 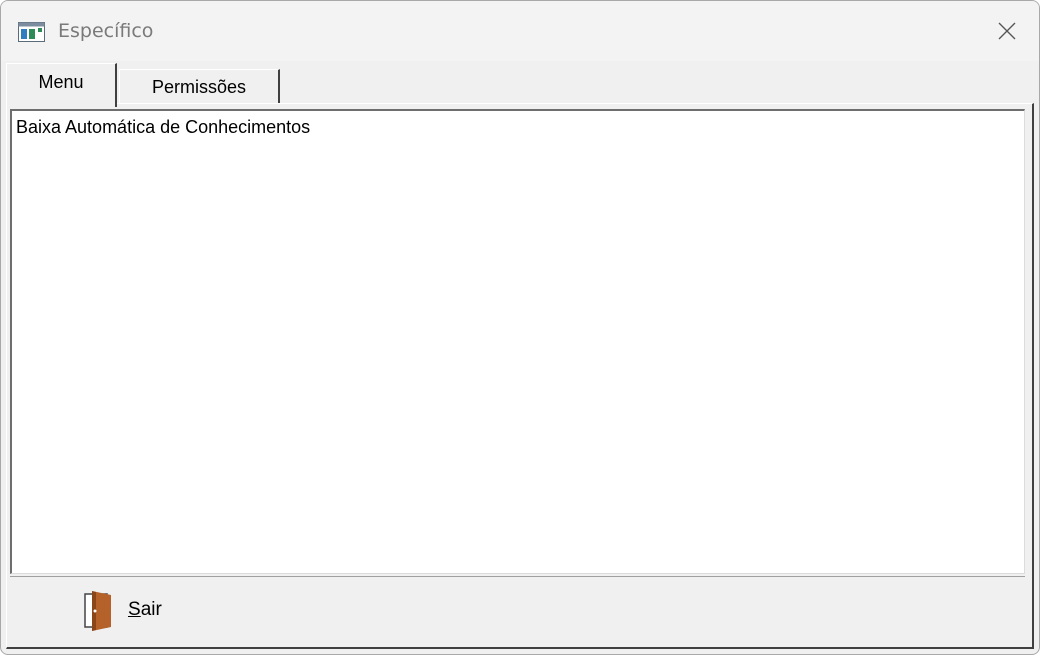 I want to click on tab-strip: Menu Permissões, so click(x=520, y=84).